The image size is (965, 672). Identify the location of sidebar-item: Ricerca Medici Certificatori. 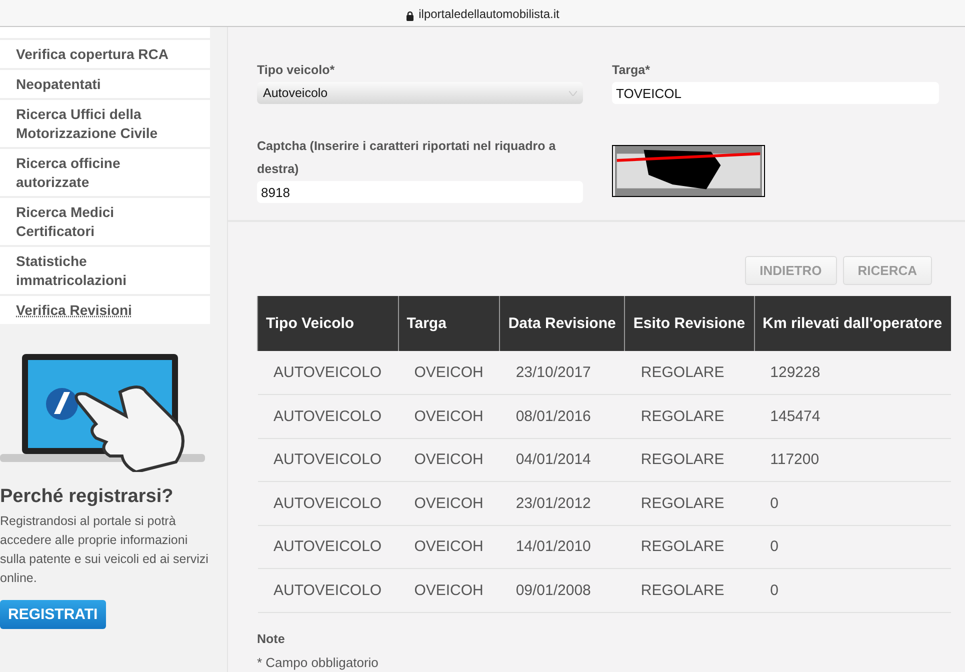
(105, 220).